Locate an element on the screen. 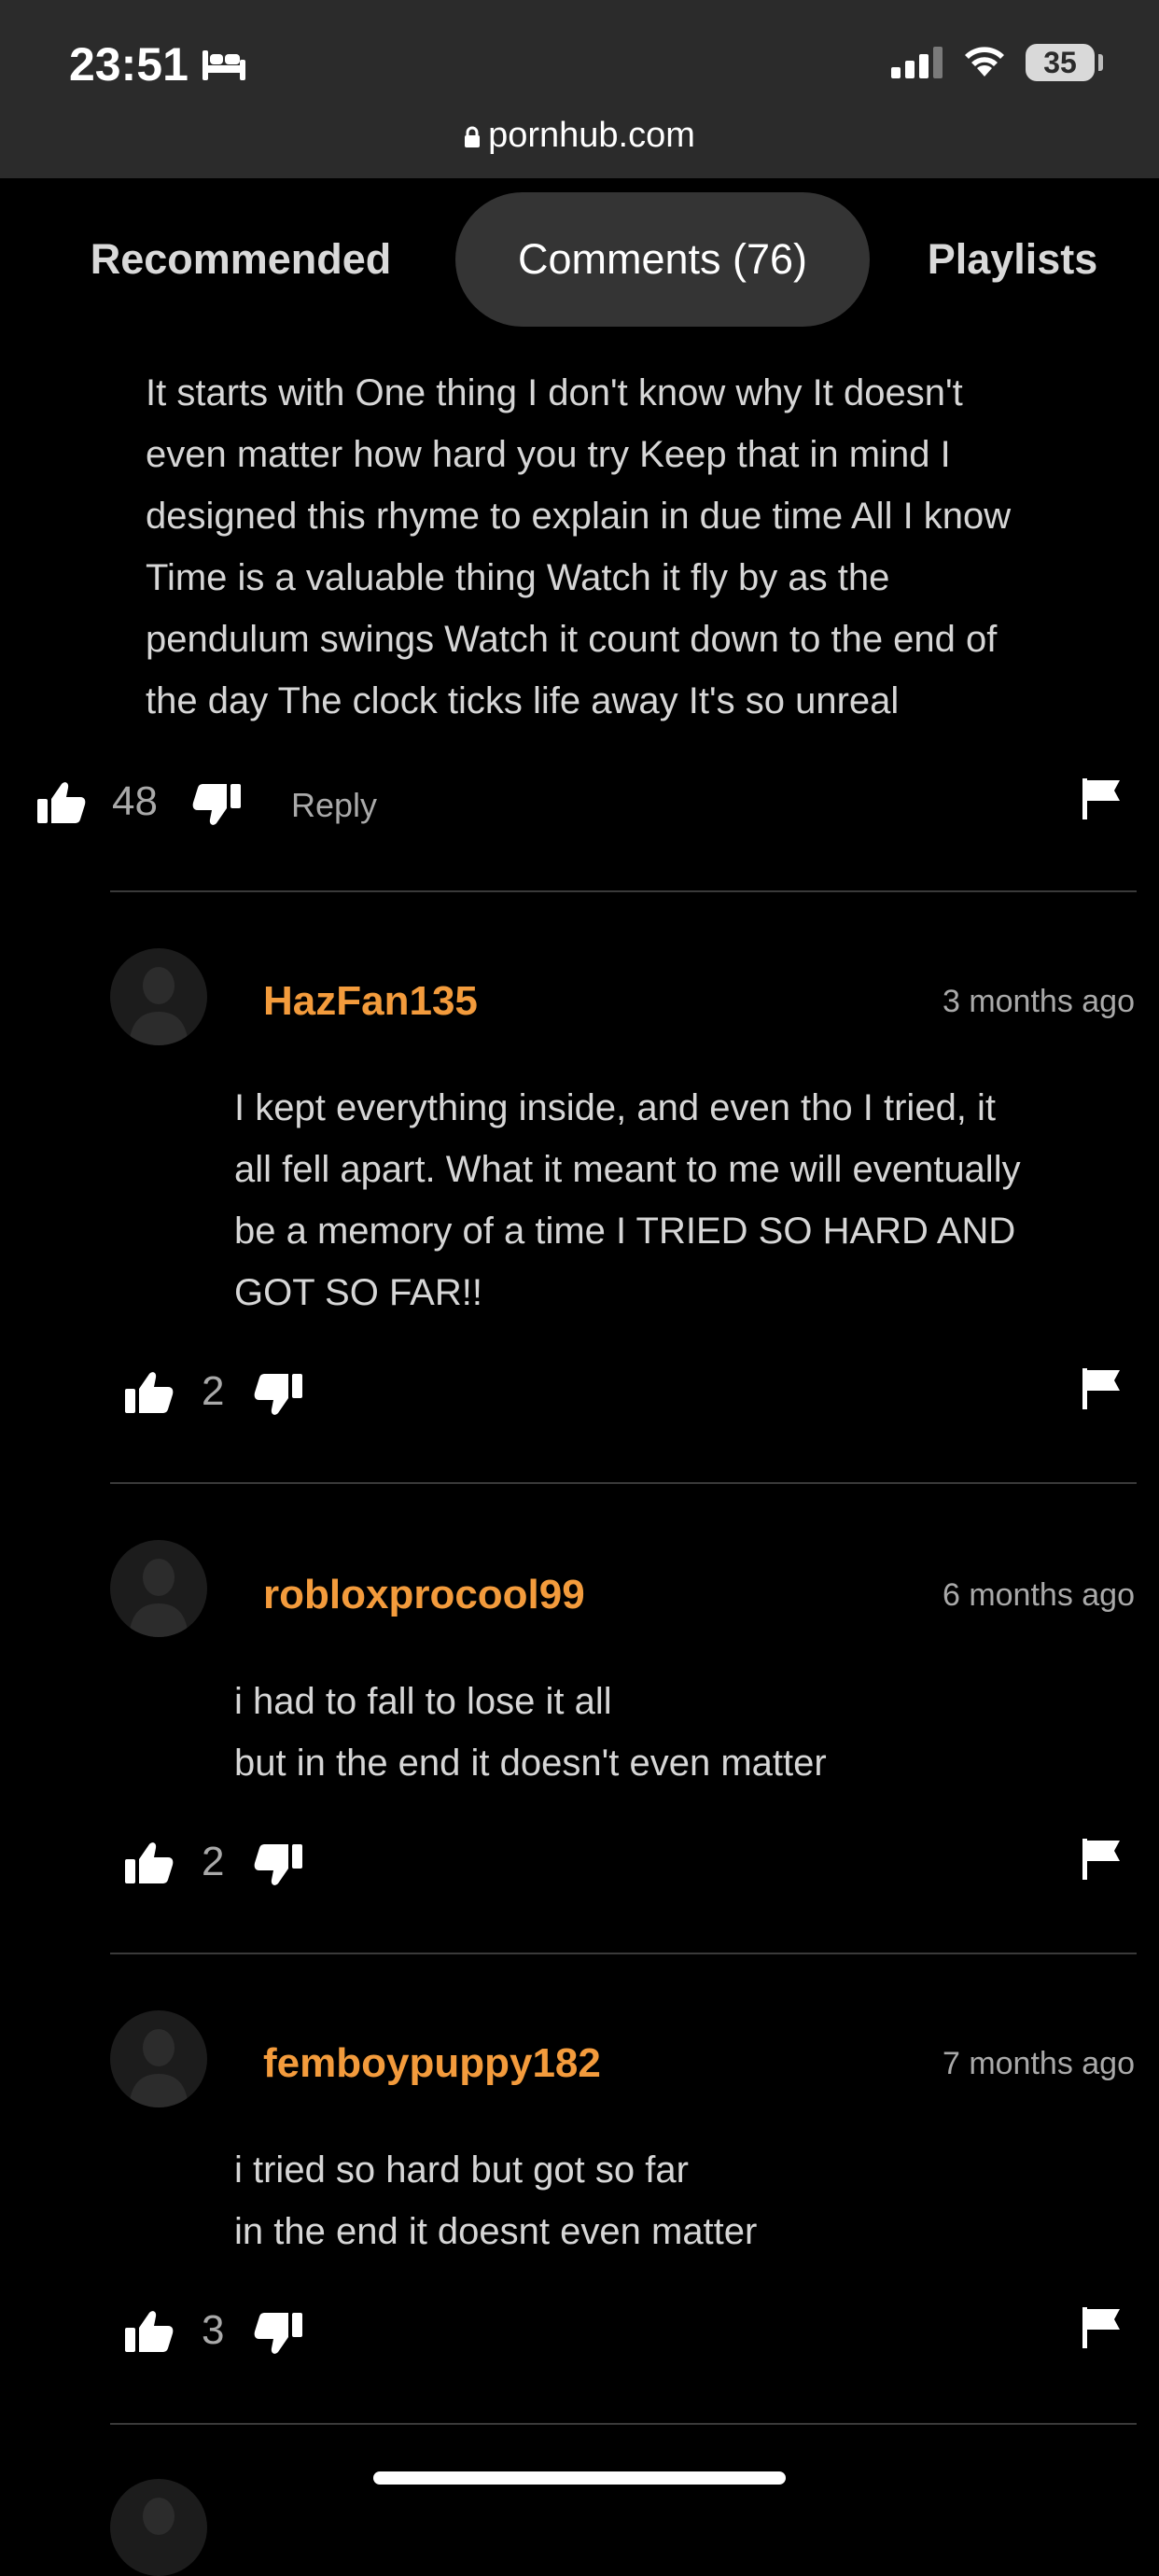 The width and height of the screenshot is (1159, 2576). tab-comments: Comments (76) is located at coordinates (663, 259).